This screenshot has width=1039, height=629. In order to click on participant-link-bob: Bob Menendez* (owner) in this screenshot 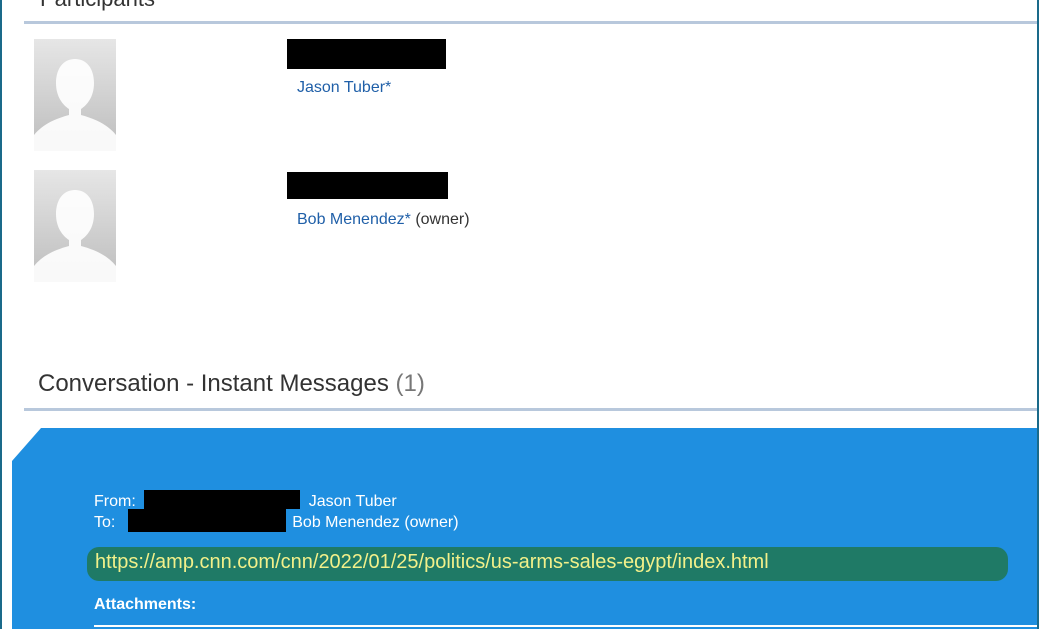, I will do `click(383, 220)`.